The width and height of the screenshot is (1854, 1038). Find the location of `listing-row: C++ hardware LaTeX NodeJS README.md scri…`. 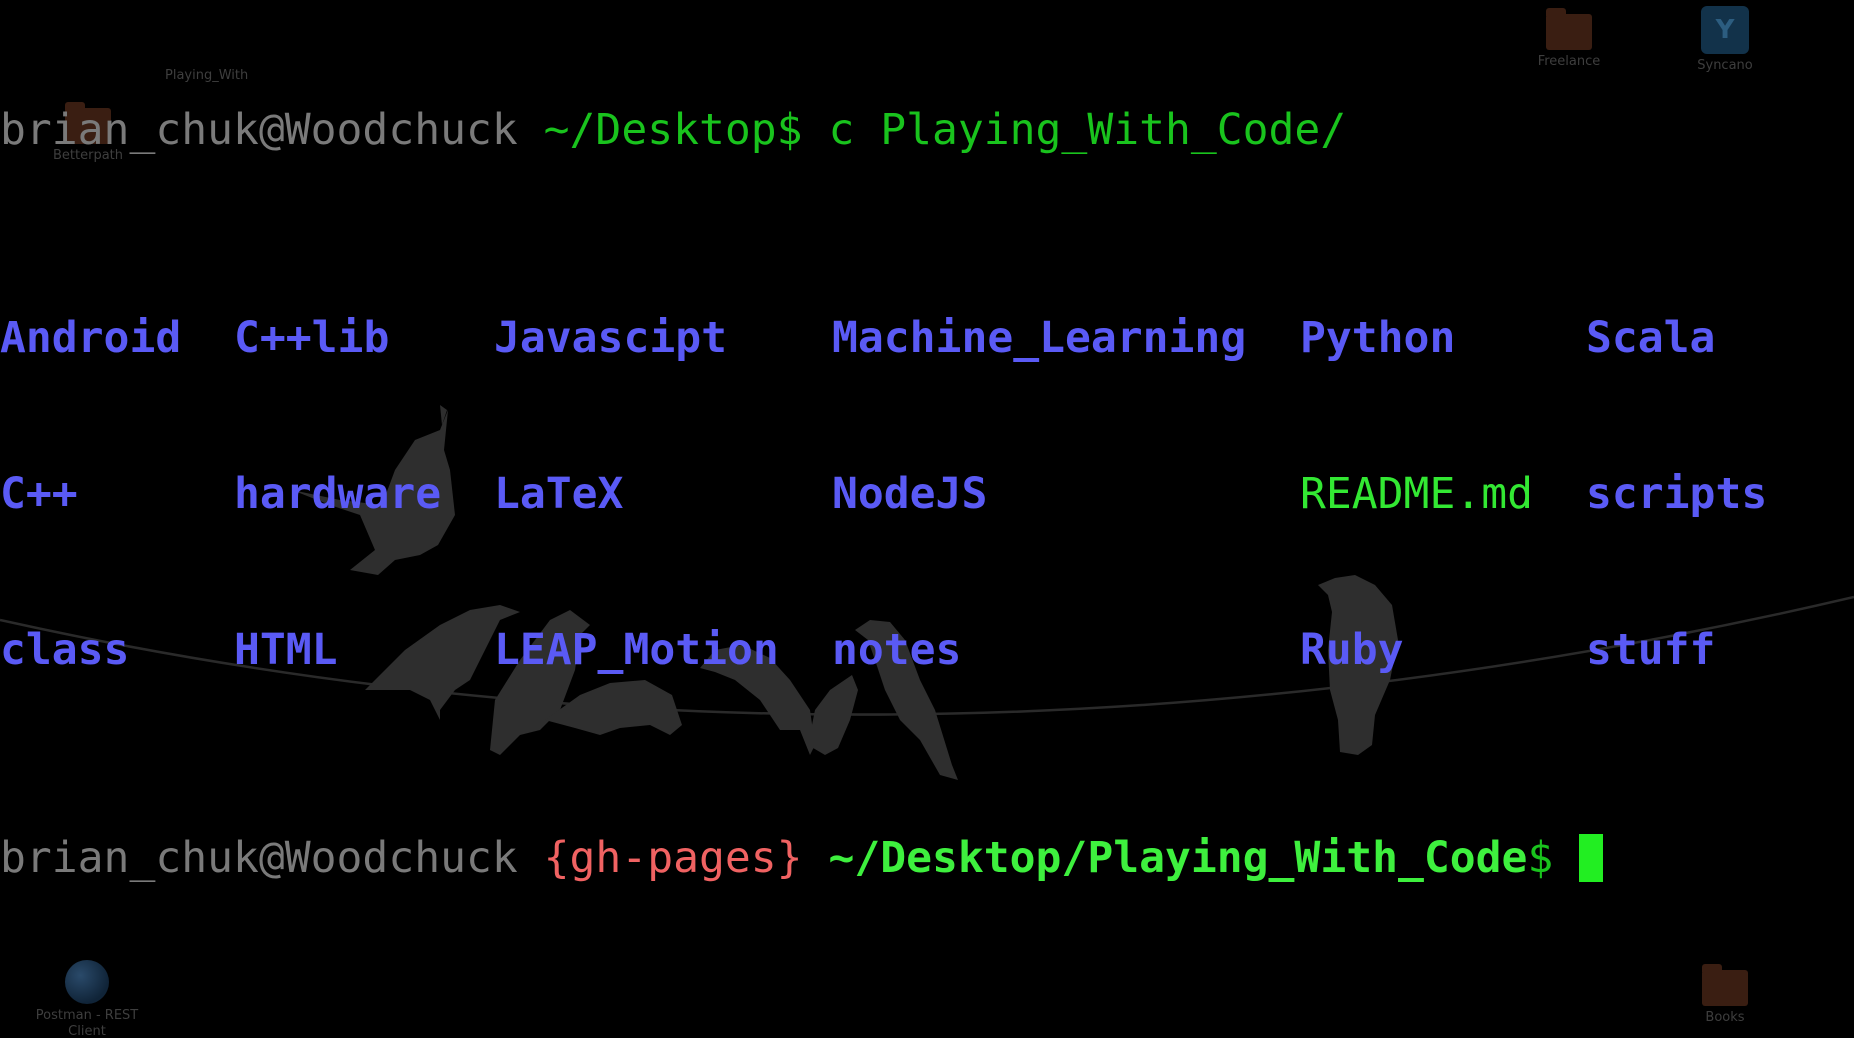

listing-row: C++ hardware LaTeX NodeJS README.md scri… is located at coordinates (927, 494).